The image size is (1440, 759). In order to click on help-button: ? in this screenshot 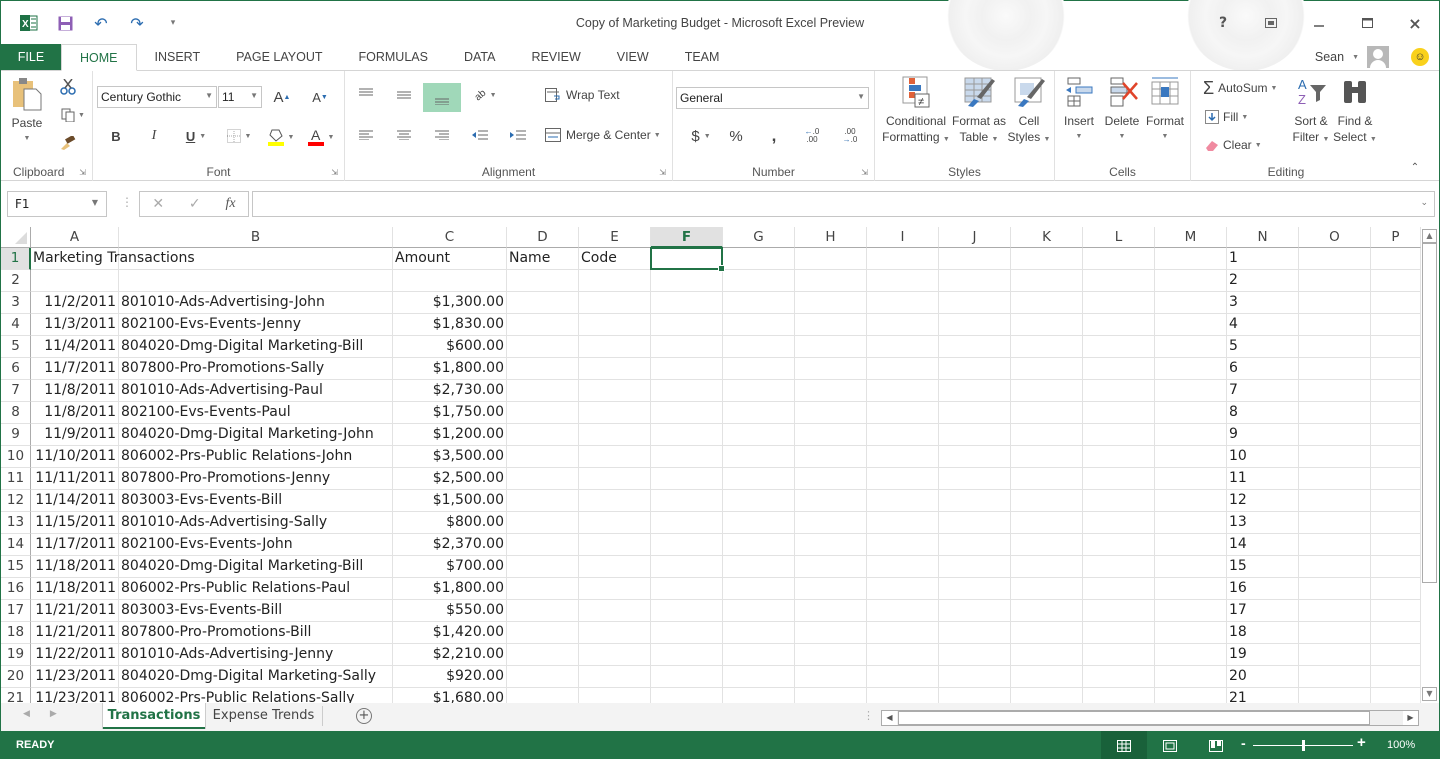, I will do `click(1223, 23)`.